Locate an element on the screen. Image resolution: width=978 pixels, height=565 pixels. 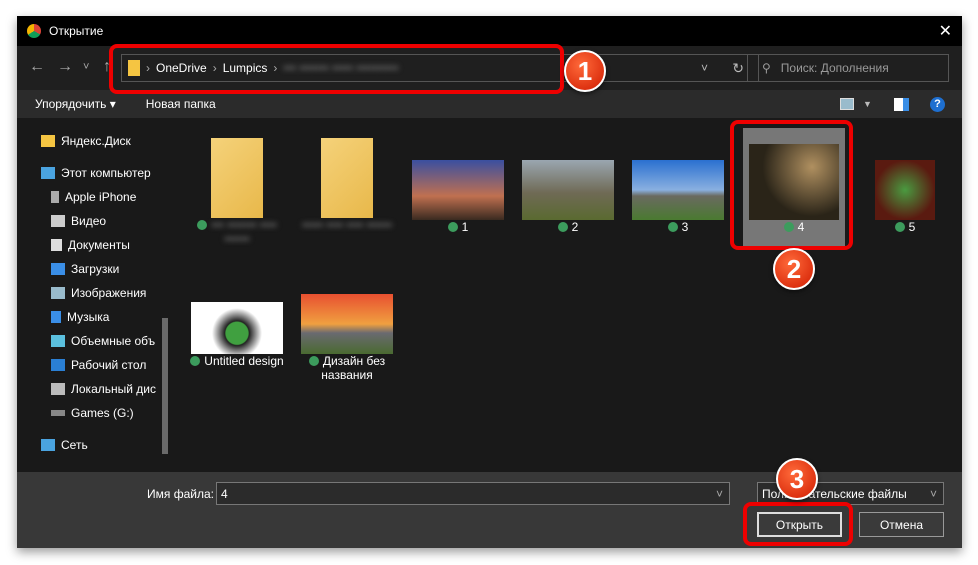
sidebar-item-downloads: Загрузки is located at coordinates (85, 269).